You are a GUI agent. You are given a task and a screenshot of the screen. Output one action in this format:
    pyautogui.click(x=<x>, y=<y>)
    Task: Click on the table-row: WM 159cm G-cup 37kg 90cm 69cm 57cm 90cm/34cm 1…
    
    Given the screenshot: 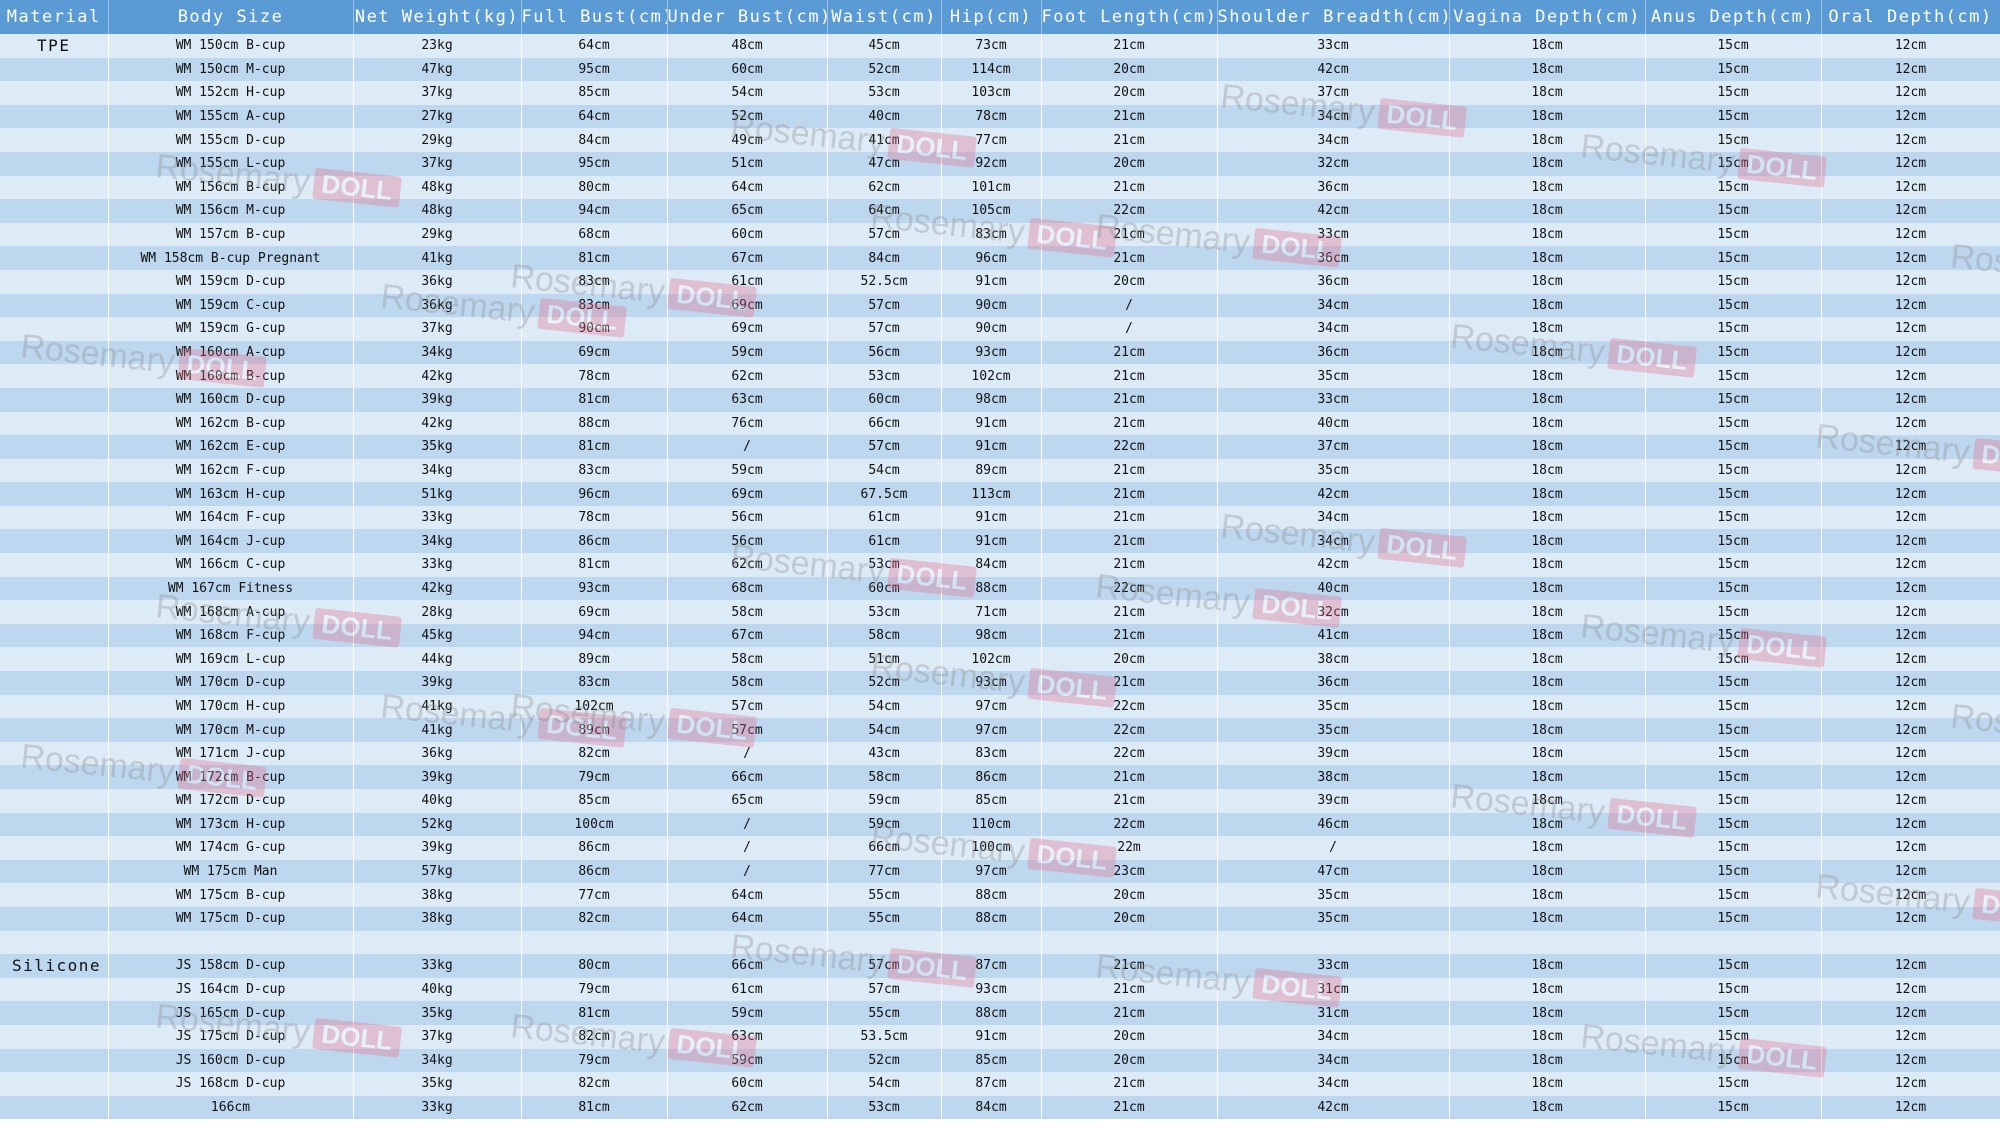 What is the action you would take?
    pyautogui.click(x=1000, y=329)
    